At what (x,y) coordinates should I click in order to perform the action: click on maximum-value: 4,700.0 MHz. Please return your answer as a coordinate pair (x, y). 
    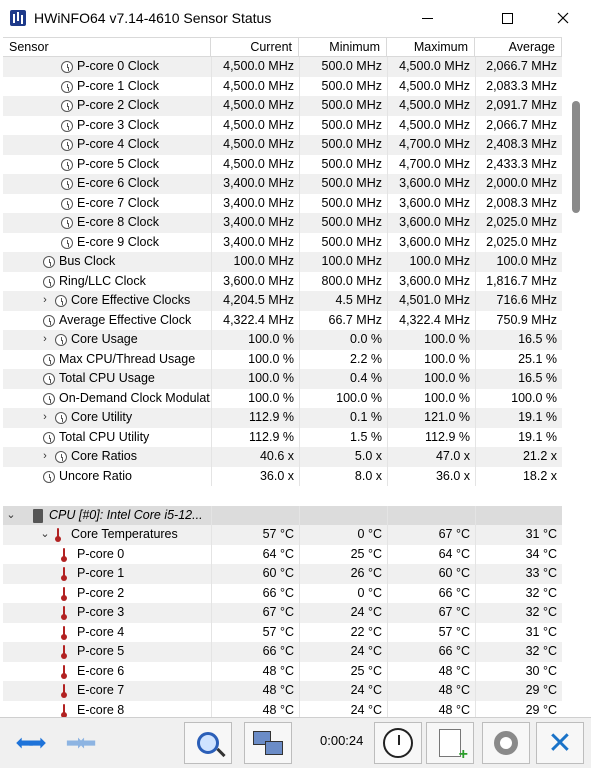
    Looking at the image, I should click on (431, 145).